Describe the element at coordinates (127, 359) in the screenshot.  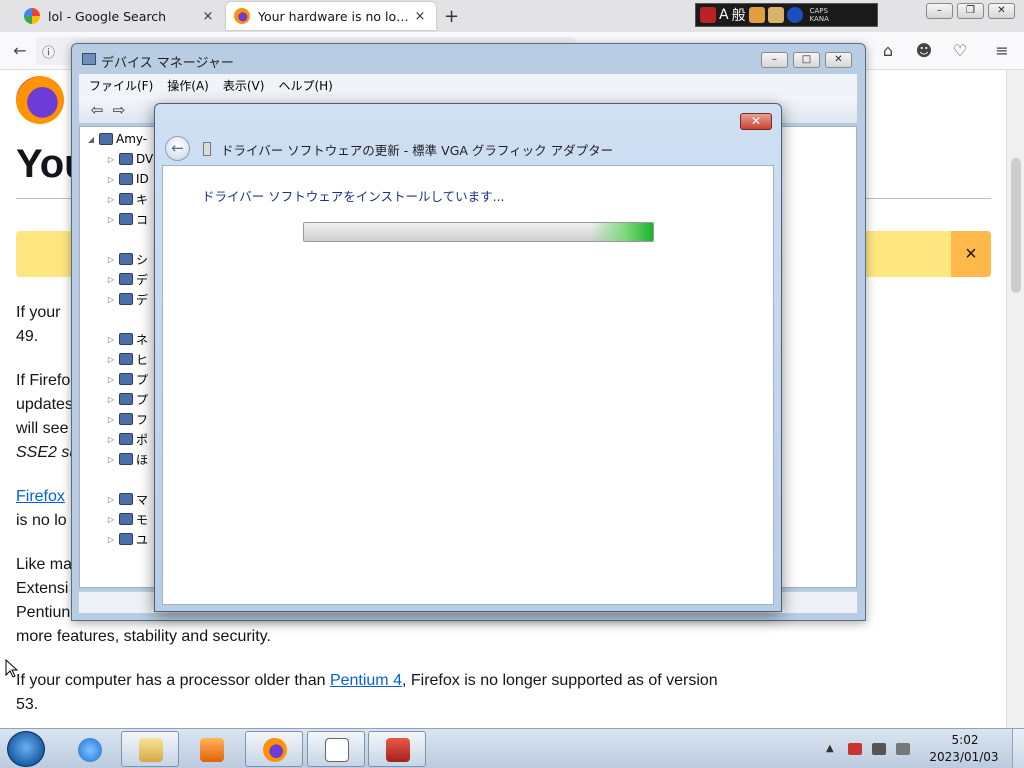
I see `tree-category-item: ▷ ヒ` at that location.